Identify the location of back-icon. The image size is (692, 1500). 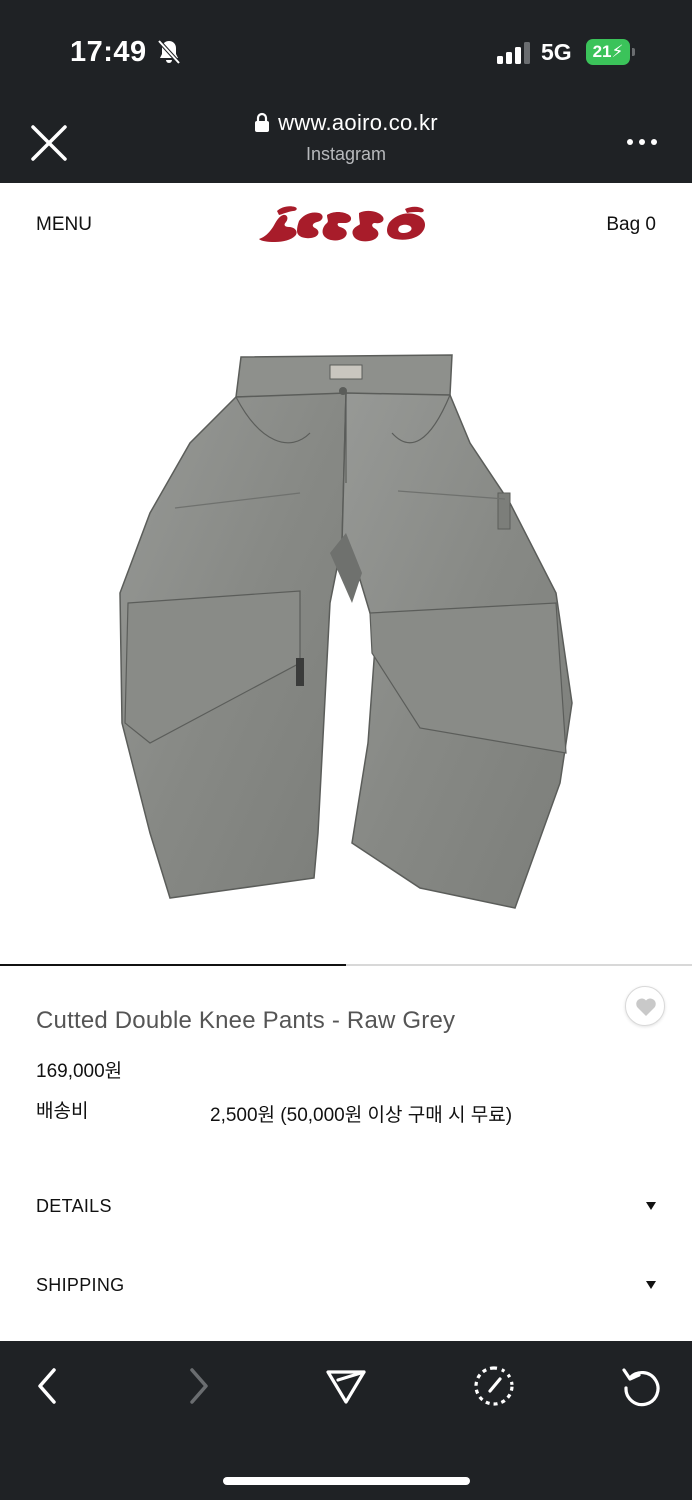
(48, 1386).